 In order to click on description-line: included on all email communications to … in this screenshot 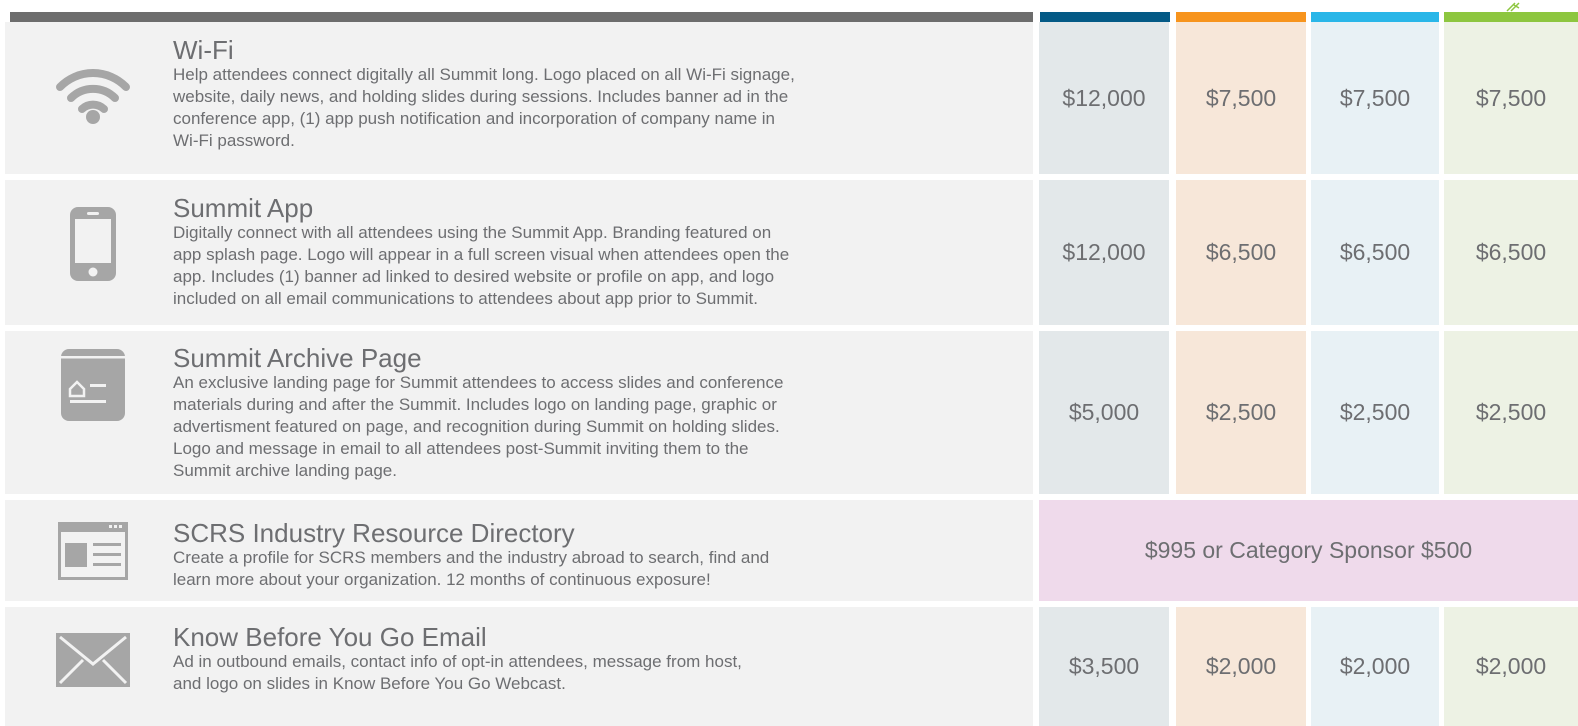, I will do `click(465, 298)`.